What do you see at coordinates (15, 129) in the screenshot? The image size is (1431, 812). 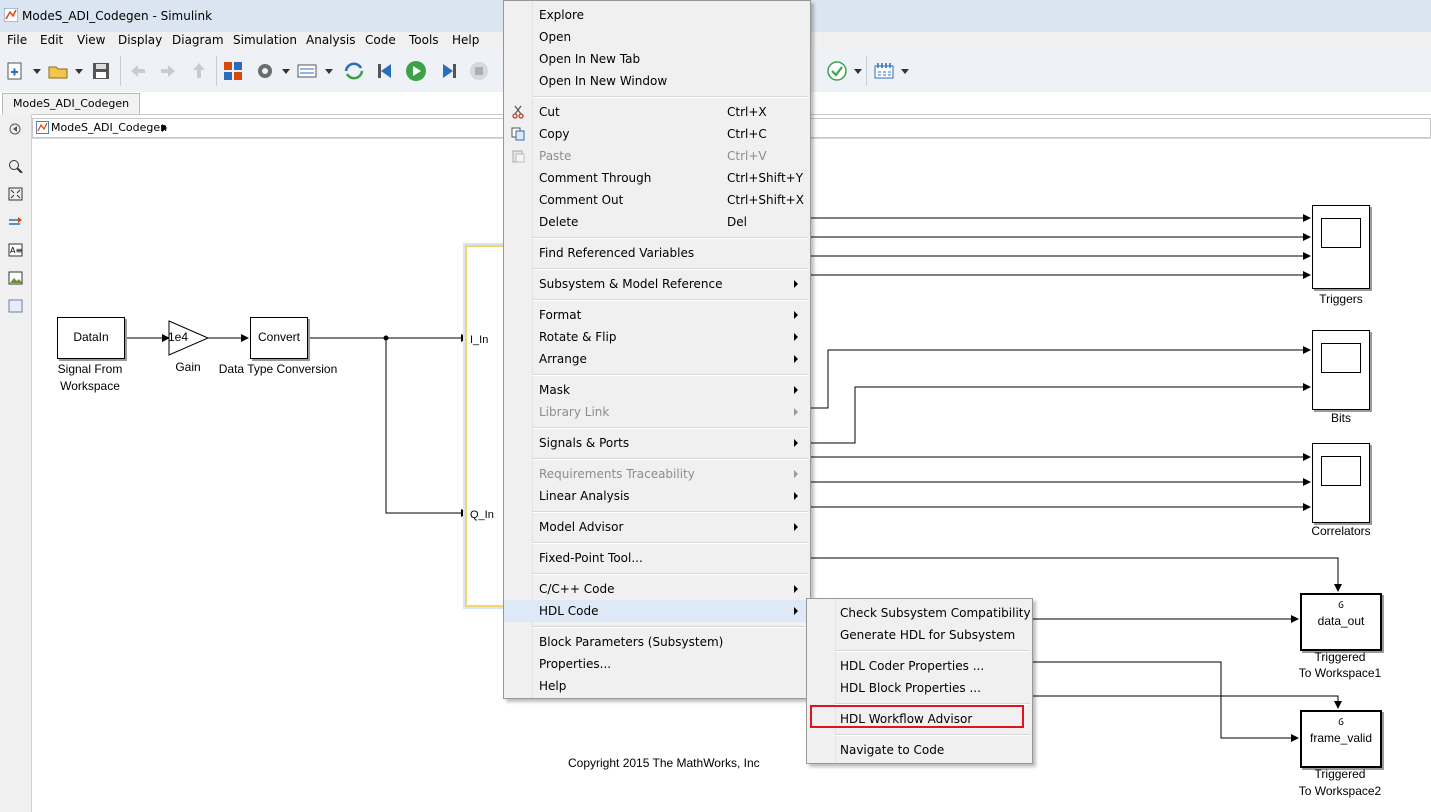 I see `hide-explorer-icon` at bounding box center [15, 129].